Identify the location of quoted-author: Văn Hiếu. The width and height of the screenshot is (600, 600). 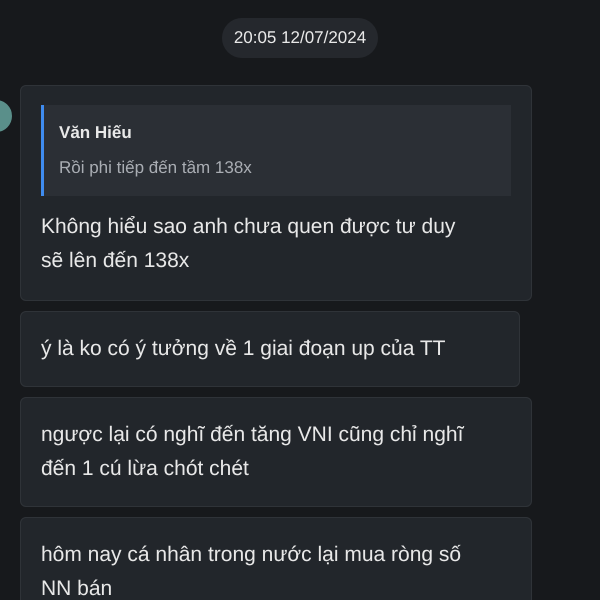
(96, 133).